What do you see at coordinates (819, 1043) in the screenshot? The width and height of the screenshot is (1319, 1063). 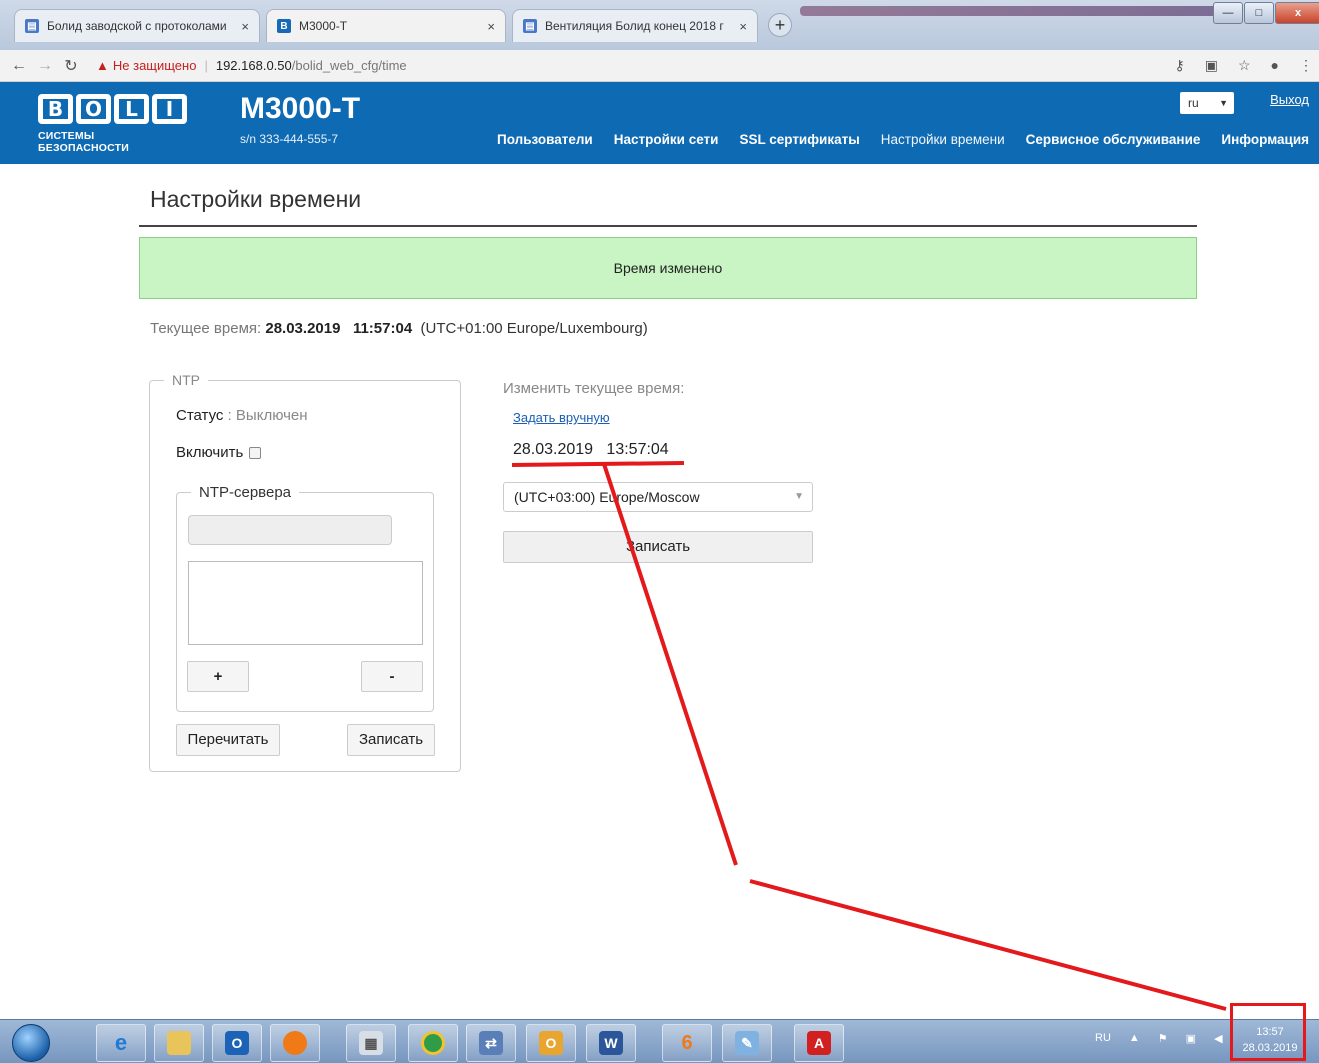 I see `acrobat-icon: A` at bounding box center [819, 1043].